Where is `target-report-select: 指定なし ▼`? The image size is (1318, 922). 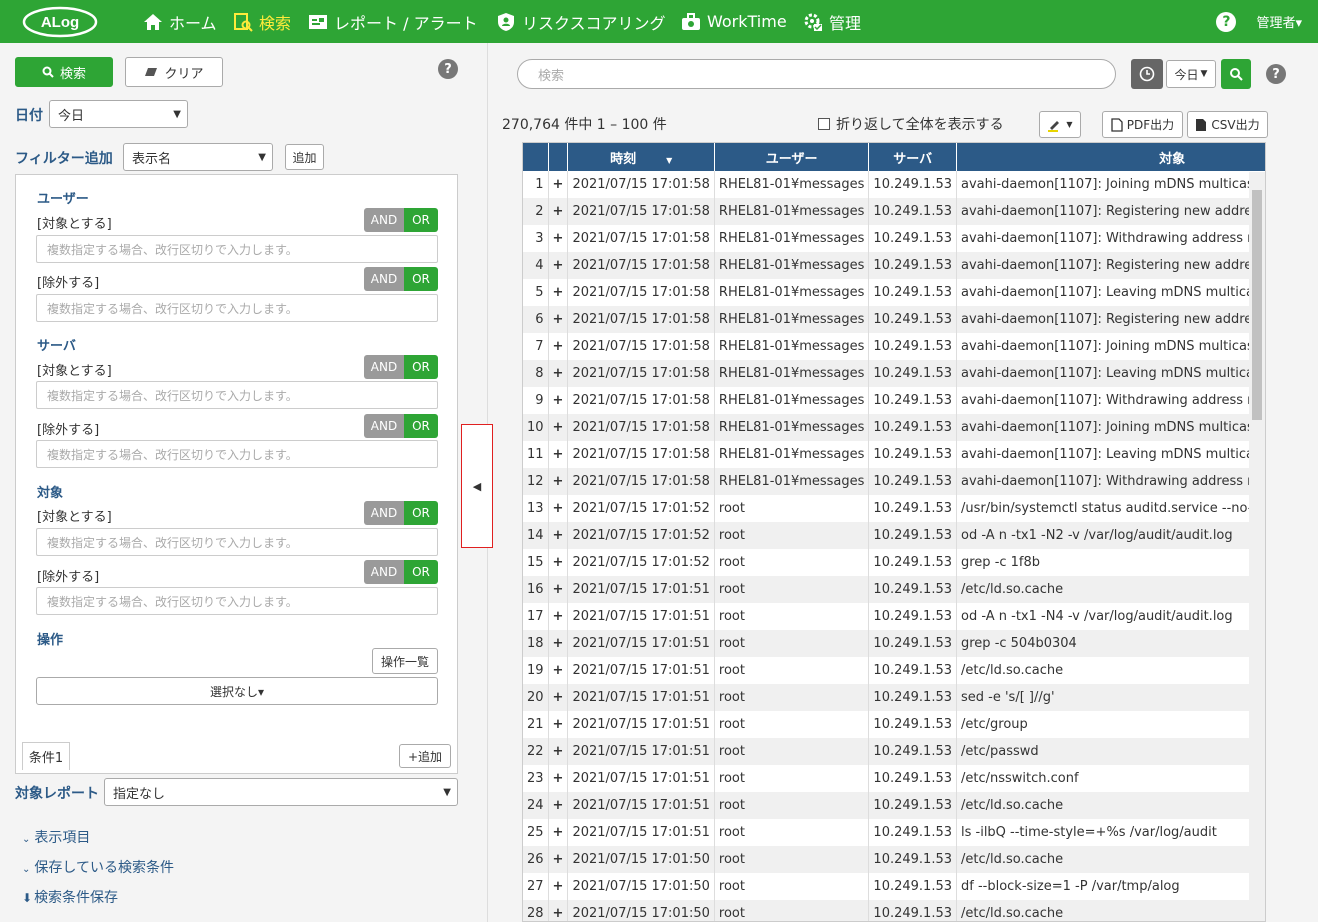
target-report-select: 指定なし ▼ is located at coordinates (281, 792).